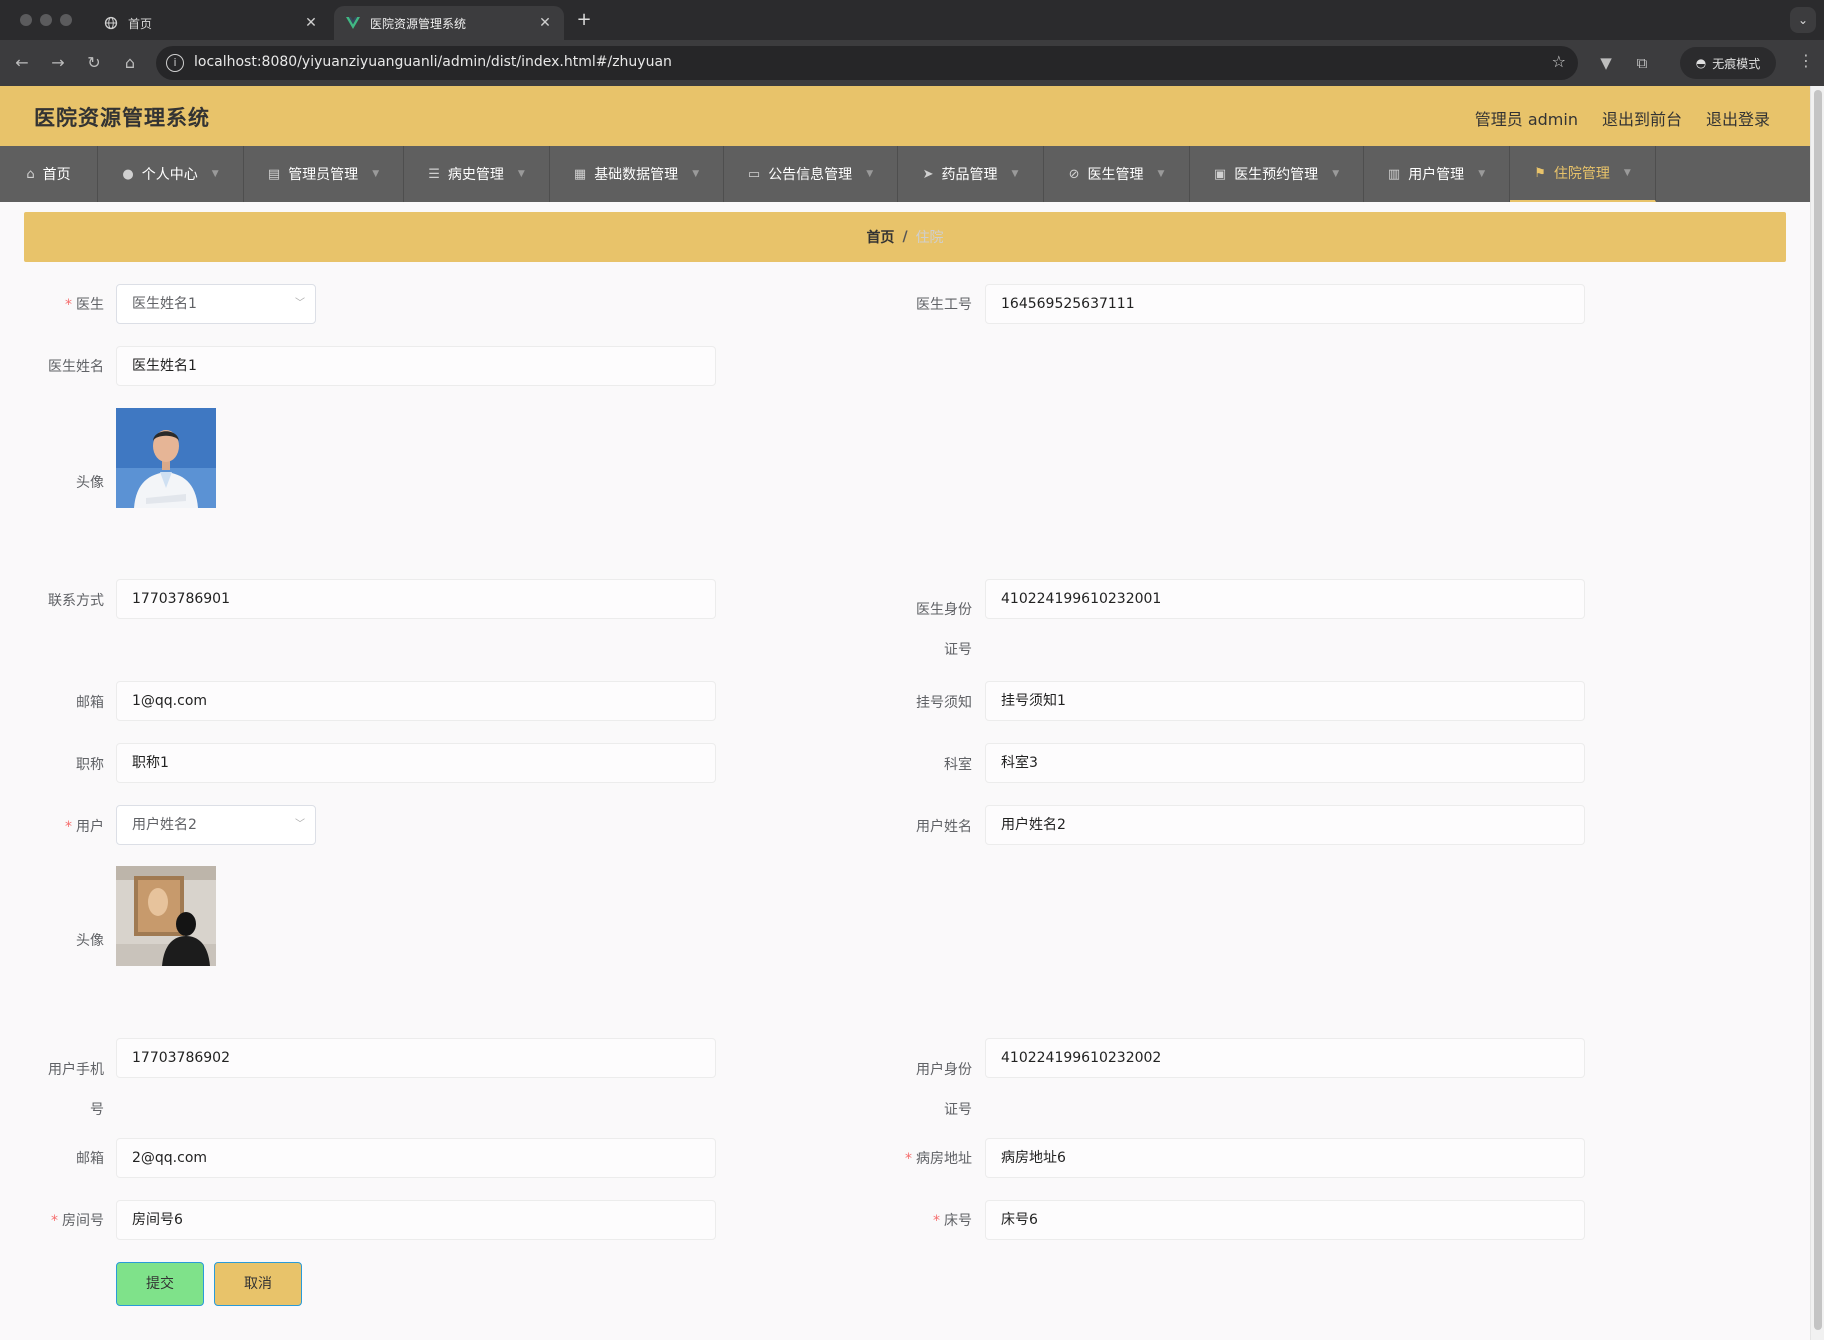  I want to click on admin-user-label: 管理员 admin, so click(1526, 119).